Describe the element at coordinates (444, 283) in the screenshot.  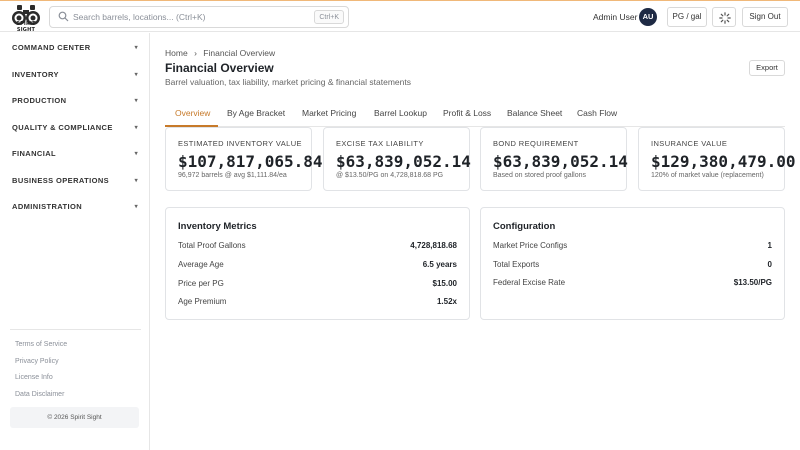
I see `metric-value: $15.00` at that location.